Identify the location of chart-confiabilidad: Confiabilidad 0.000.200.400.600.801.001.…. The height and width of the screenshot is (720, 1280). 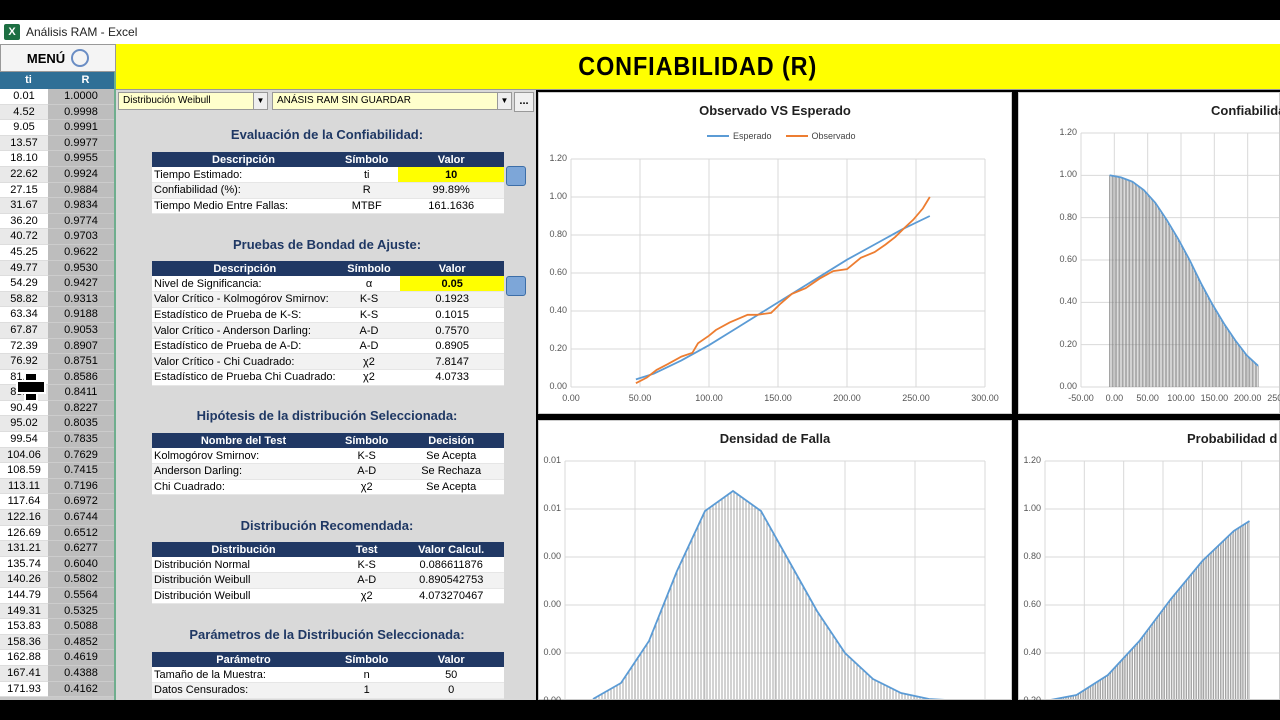
(1149, 253).